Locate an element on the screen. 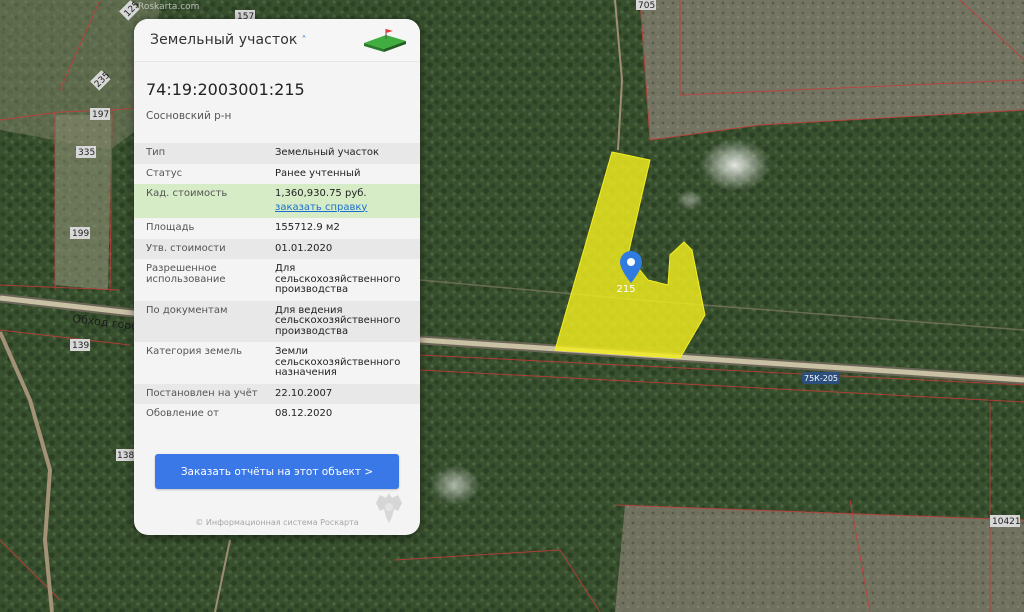 Image resolution: width=1024 pixels, height=612 pixels. panel-header: Земельный участок ˄ is located at coordinates (277, 40).